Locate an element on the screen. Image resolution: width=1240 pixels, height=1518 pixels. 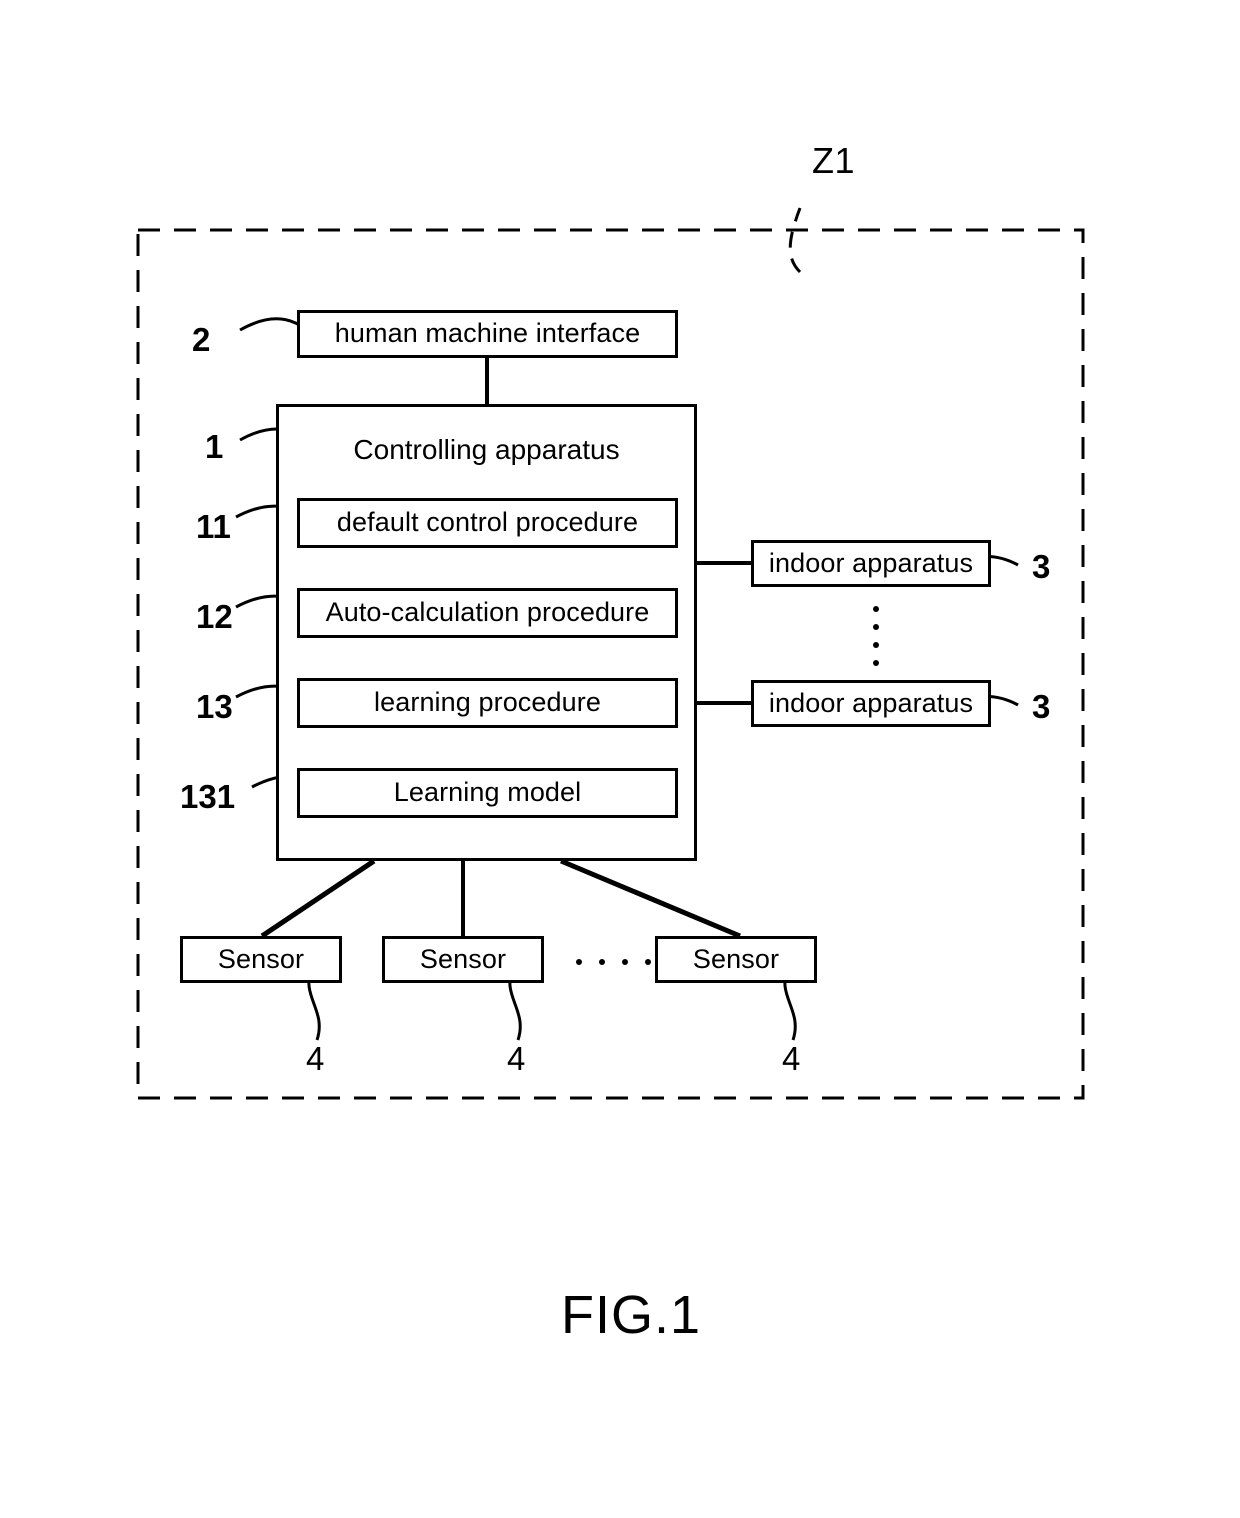
node-learning-procedure: learning procedure is located at coordinates (487, 703).